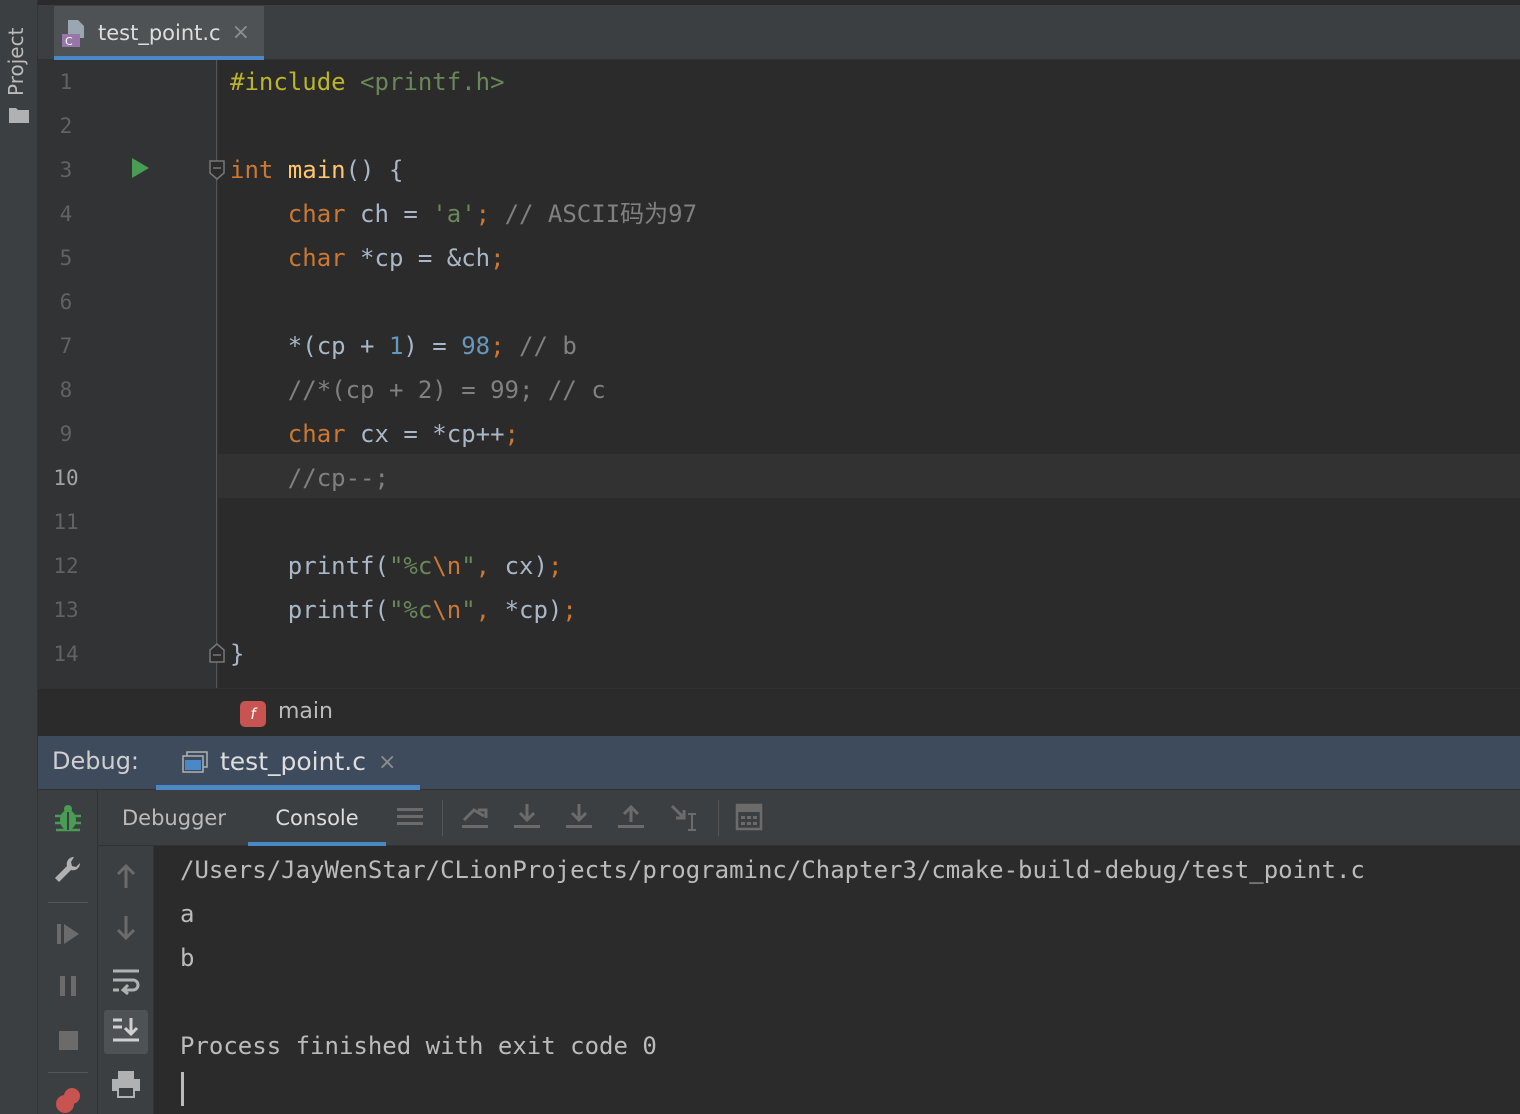 Image resolution: width=1520 pixels, height=1114 pixels. What do you see at coordinates (476, 346) in the screenshot?
I see `code-token: 98` at bounding box center [476, 346].